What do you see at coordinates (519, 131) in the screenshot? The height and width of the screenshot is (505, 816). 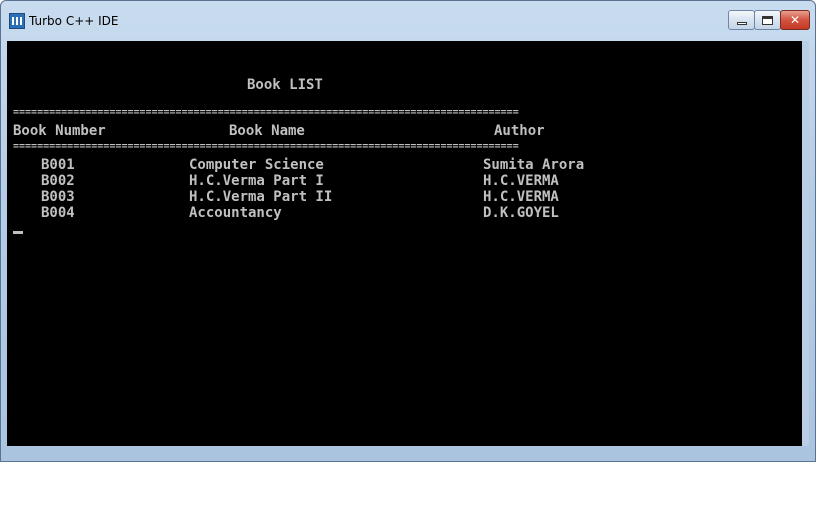 I see `column-header-author: Author` at bounding box center [519, 131].